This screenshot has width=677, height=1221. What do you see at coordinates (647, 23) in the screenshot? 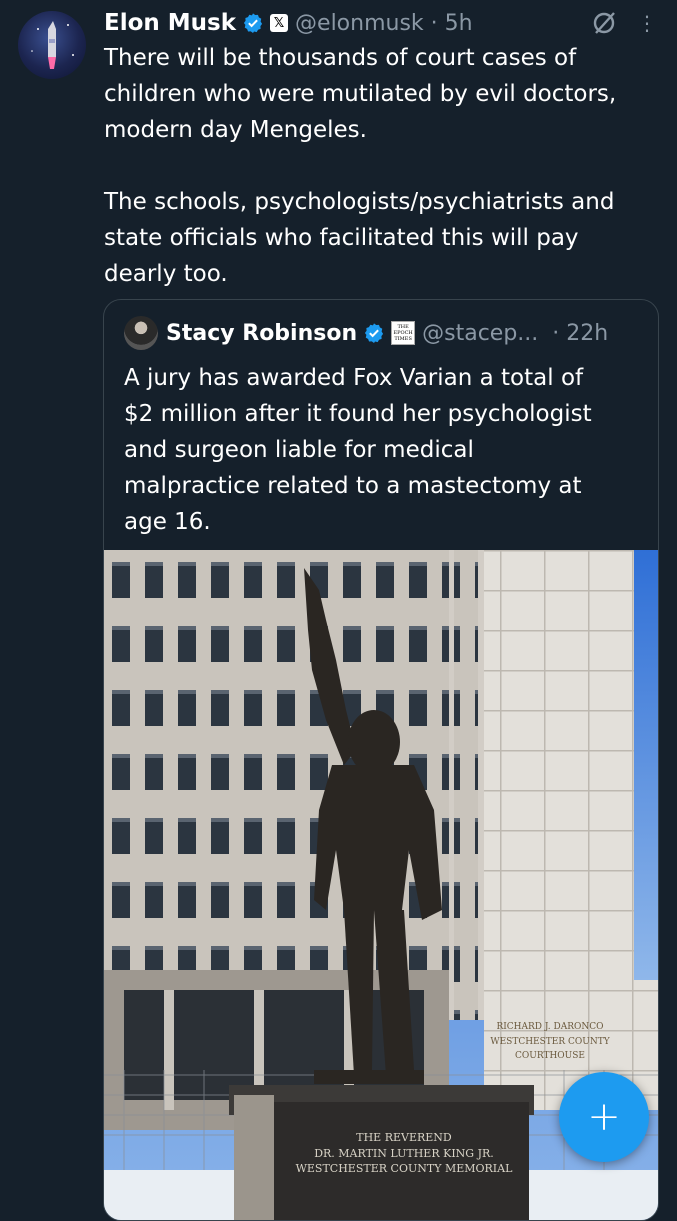
I see `more-options-icon: ⋮` at bounding box center [647, 23].